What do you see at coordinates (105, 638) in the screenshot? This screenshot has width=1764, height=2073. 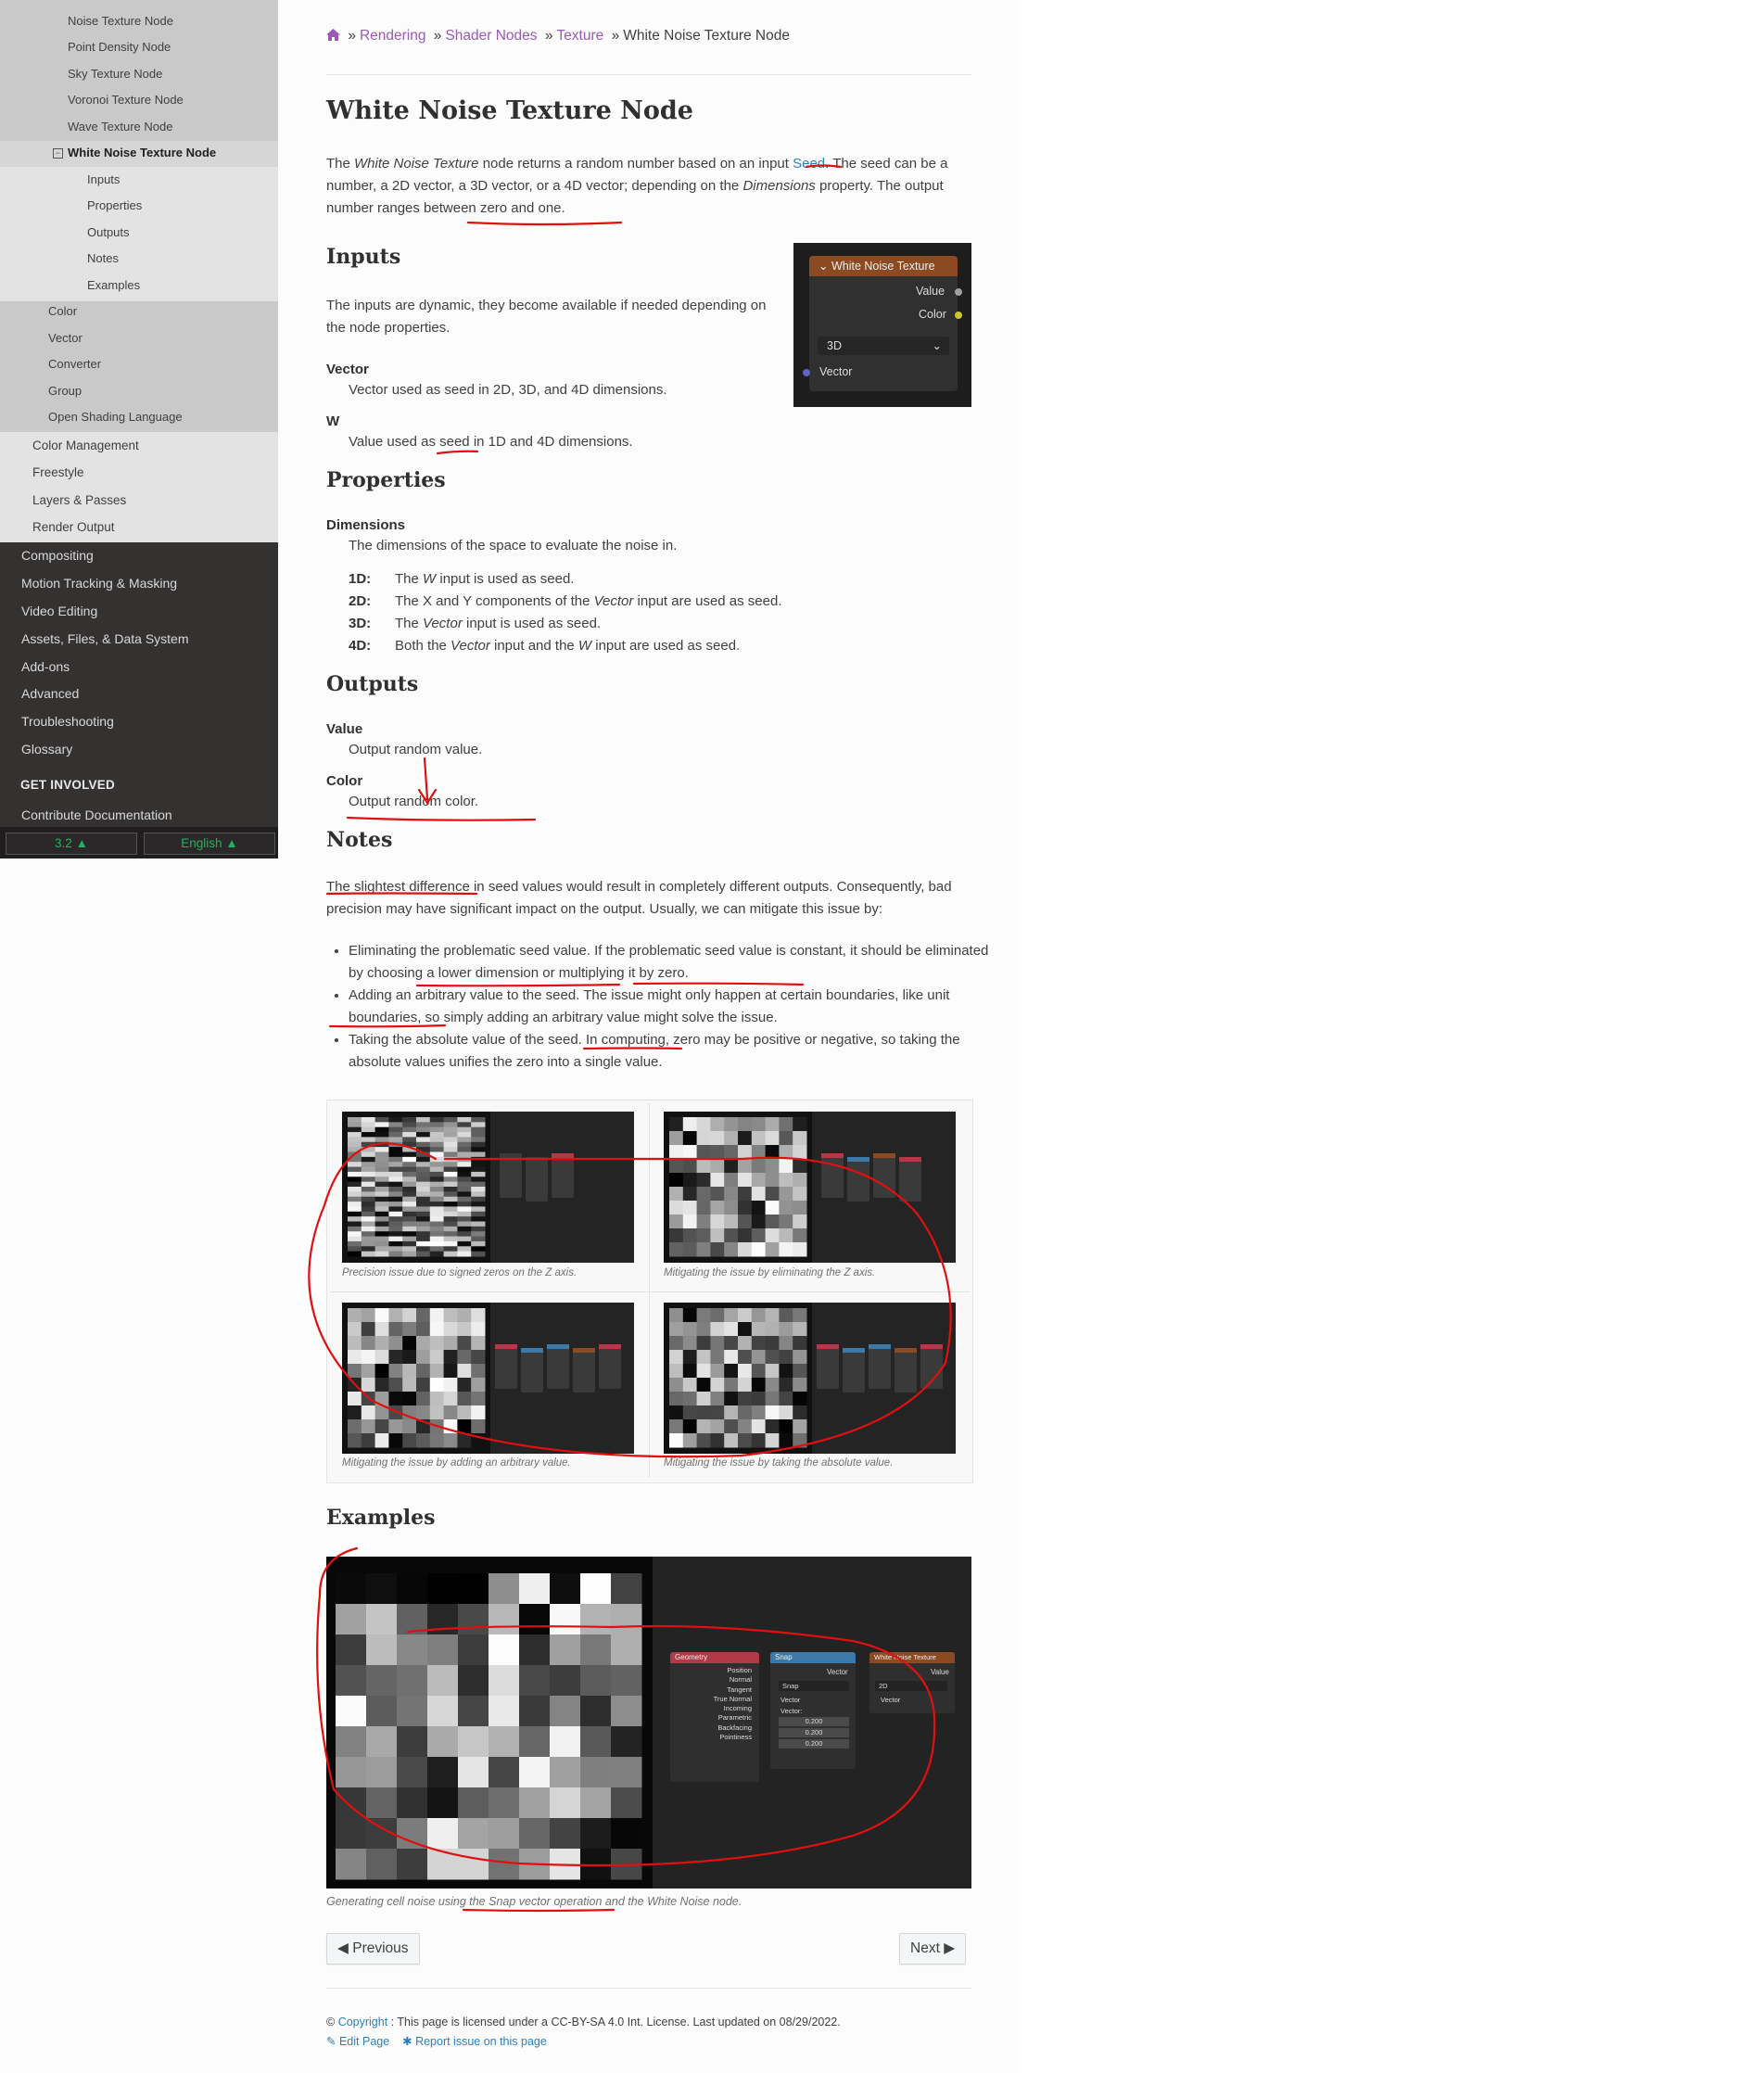 I see `sidebar-item-assets: Assets, Files, & Data System` at bounding box center [105, 638].